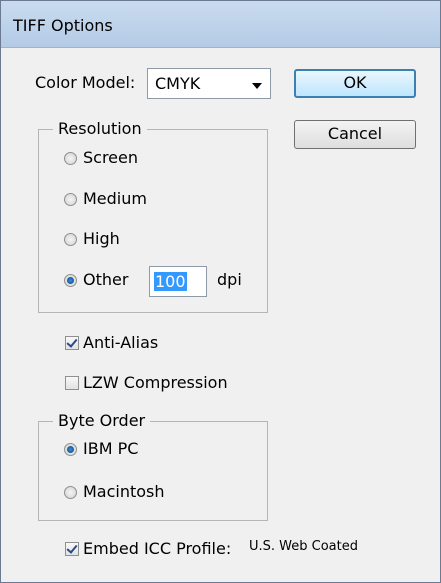  What do you see at coordinates (229, 279) in the screenshot?
I see `dpi-unit-label: dpi` at bounding box center [229, 279].